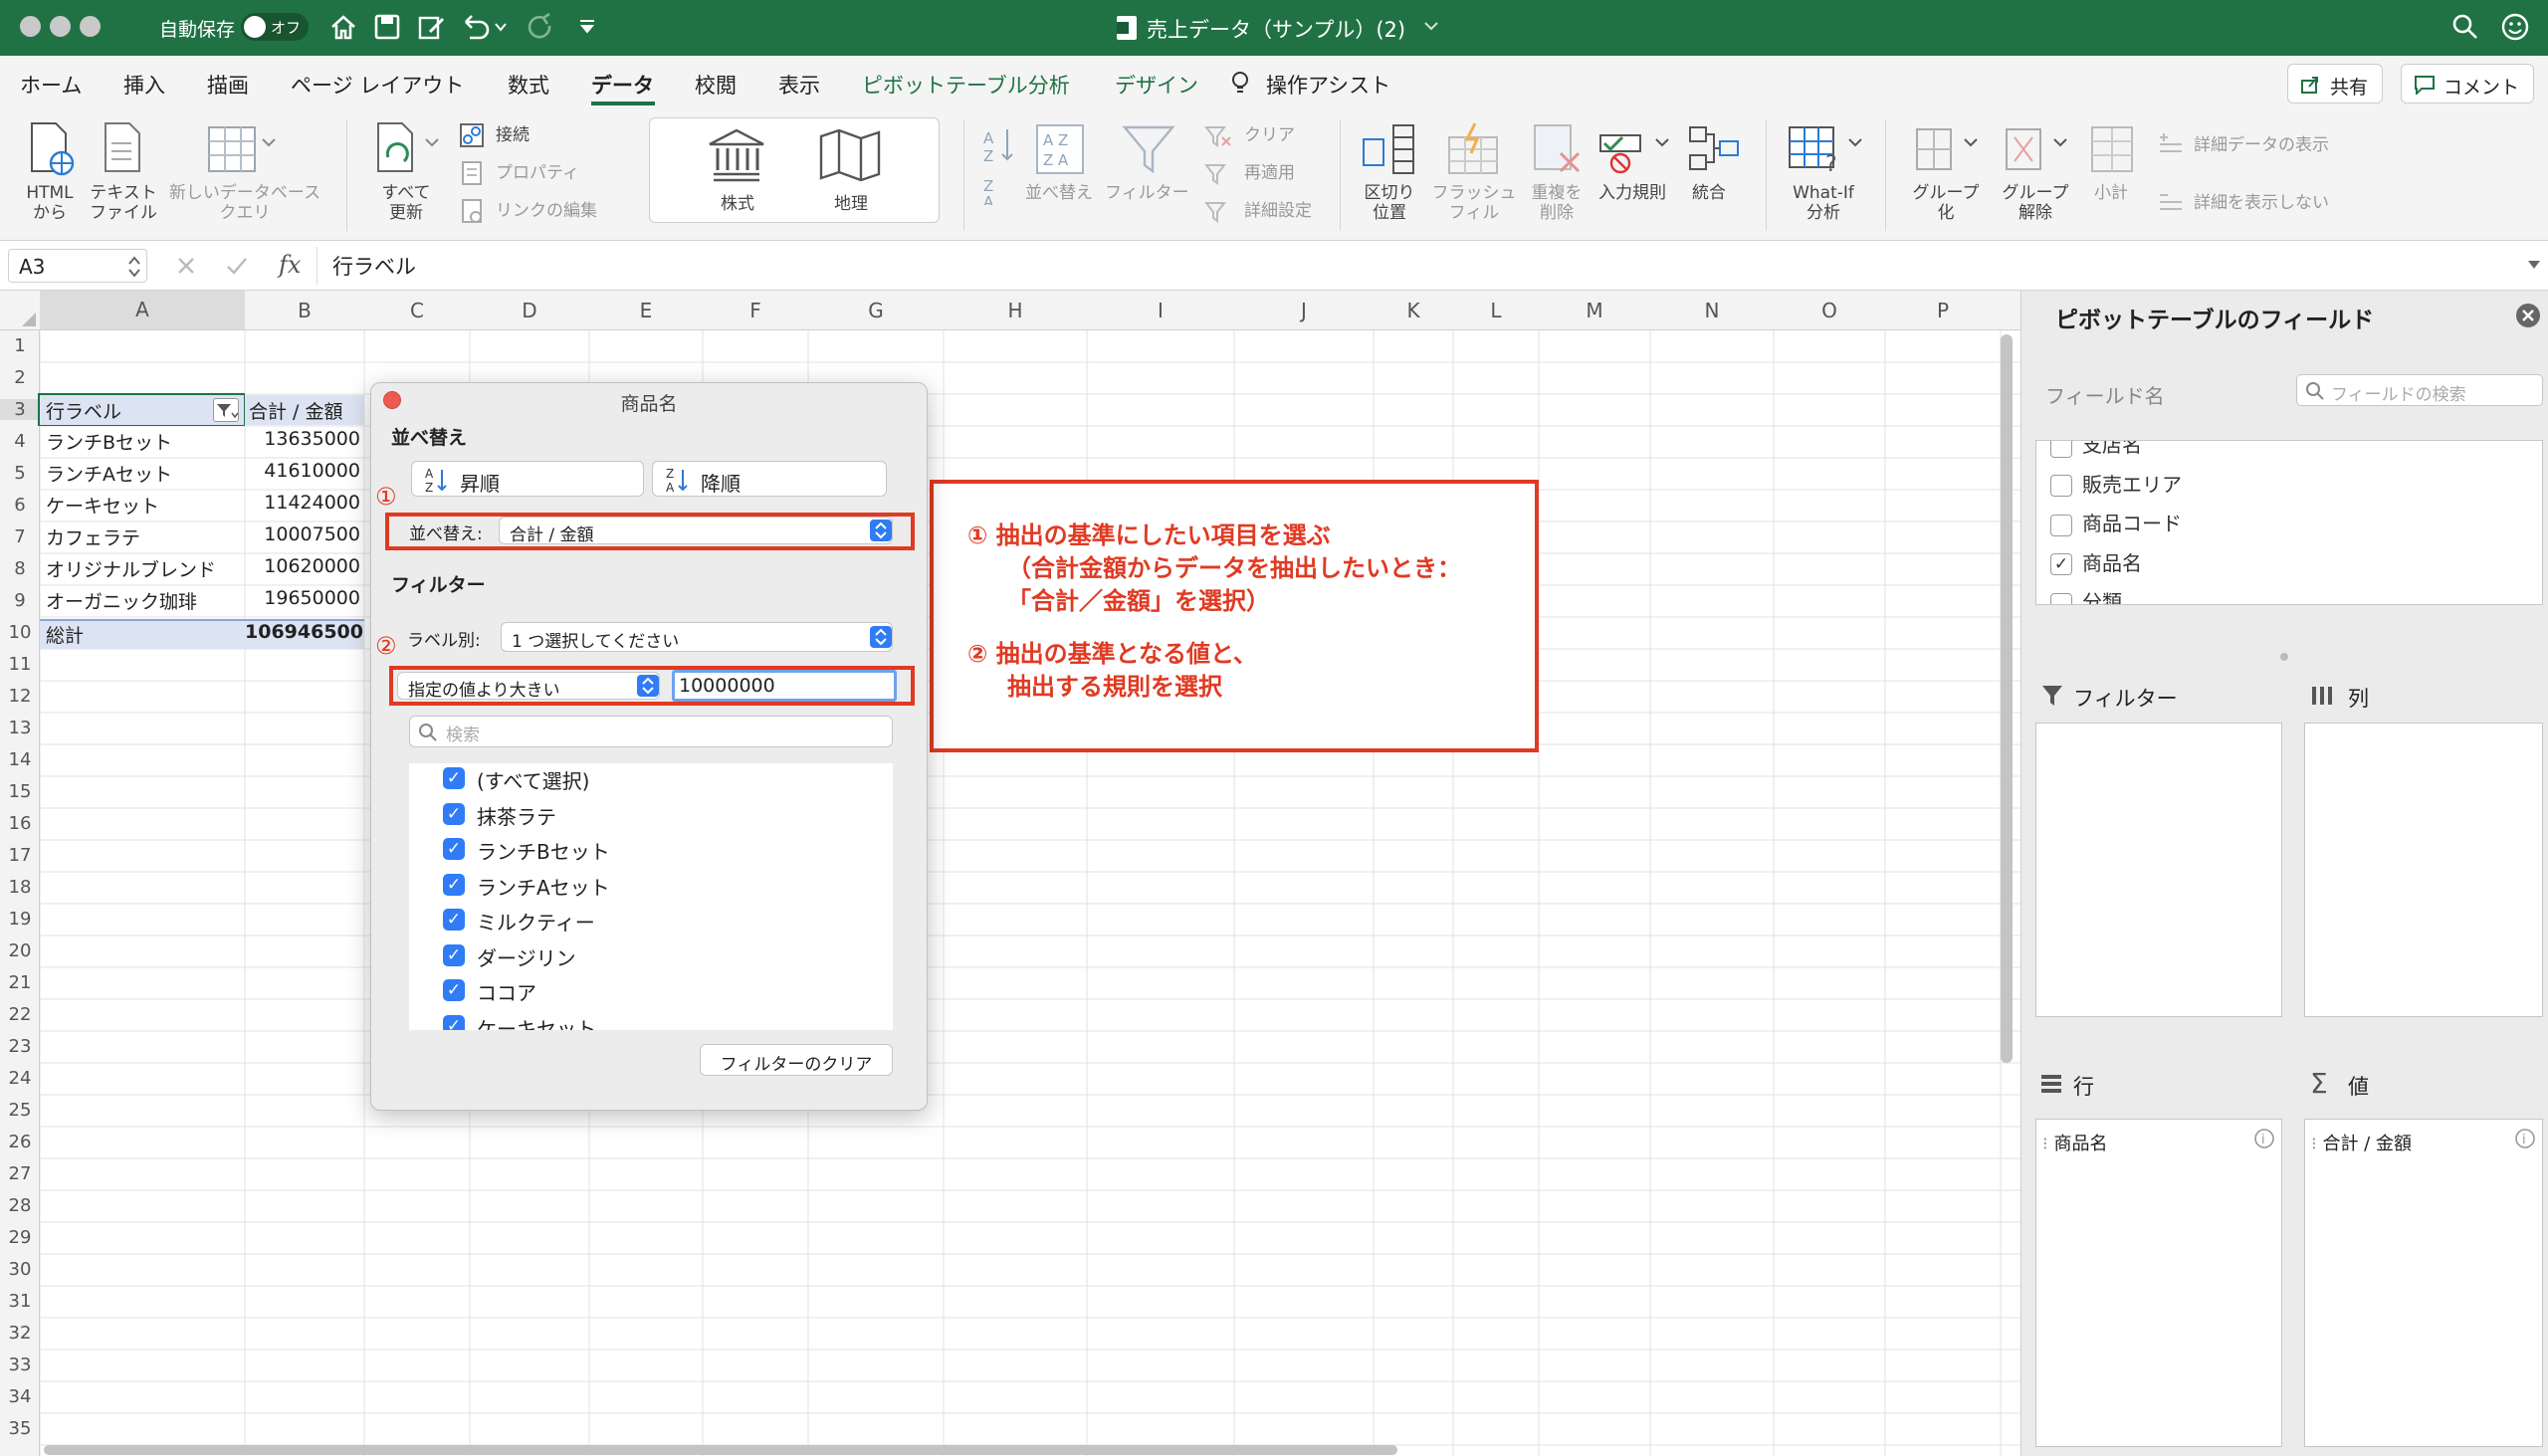  What do you see at coordinates (2534, 265) in the screenshot?
I see `expand-formula-bar-icon` at bounding box center [2534, 265].